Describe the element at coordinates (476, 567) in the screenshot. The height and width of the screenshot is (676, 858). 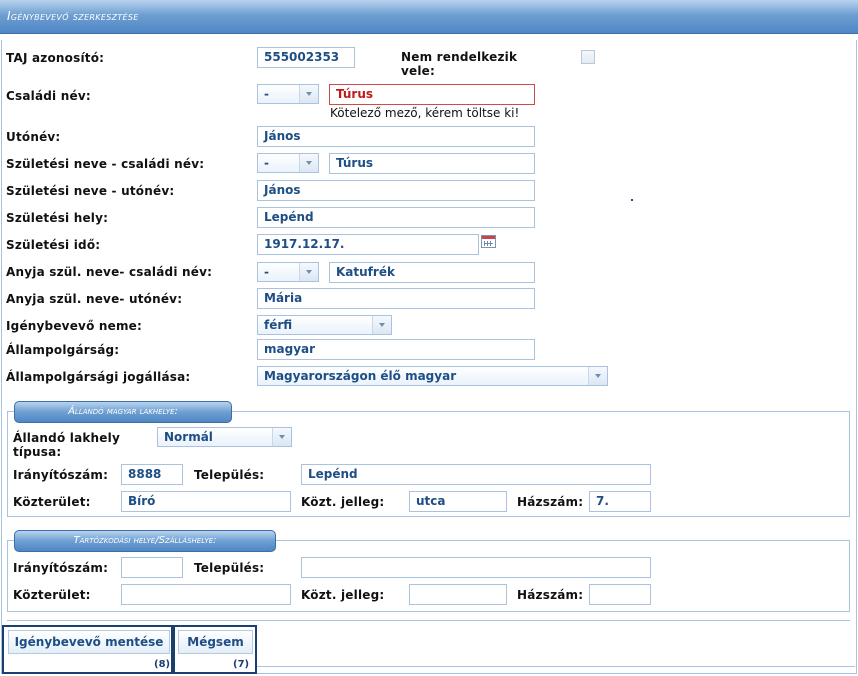
I see `temporary-city-input` at that location.